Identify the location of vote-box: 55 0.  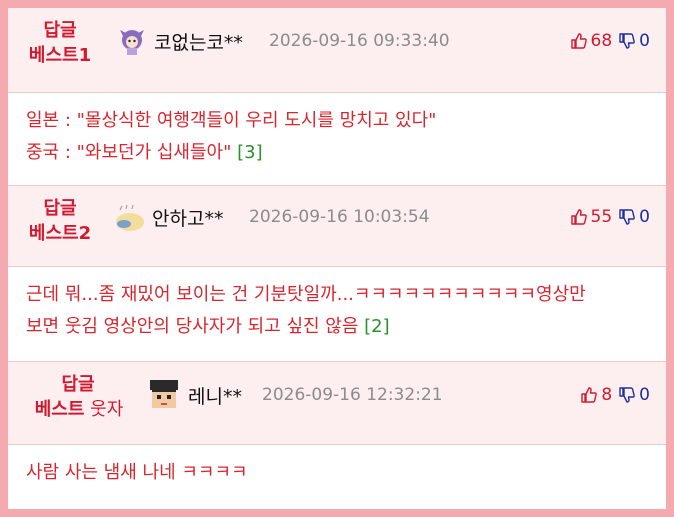
(610, 217).